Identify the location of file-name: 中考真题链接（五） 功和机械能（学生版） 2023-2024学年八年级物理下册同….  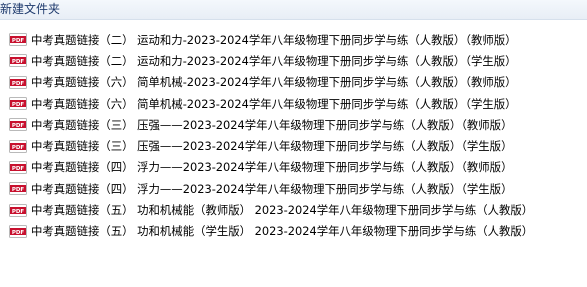
(282, 231).